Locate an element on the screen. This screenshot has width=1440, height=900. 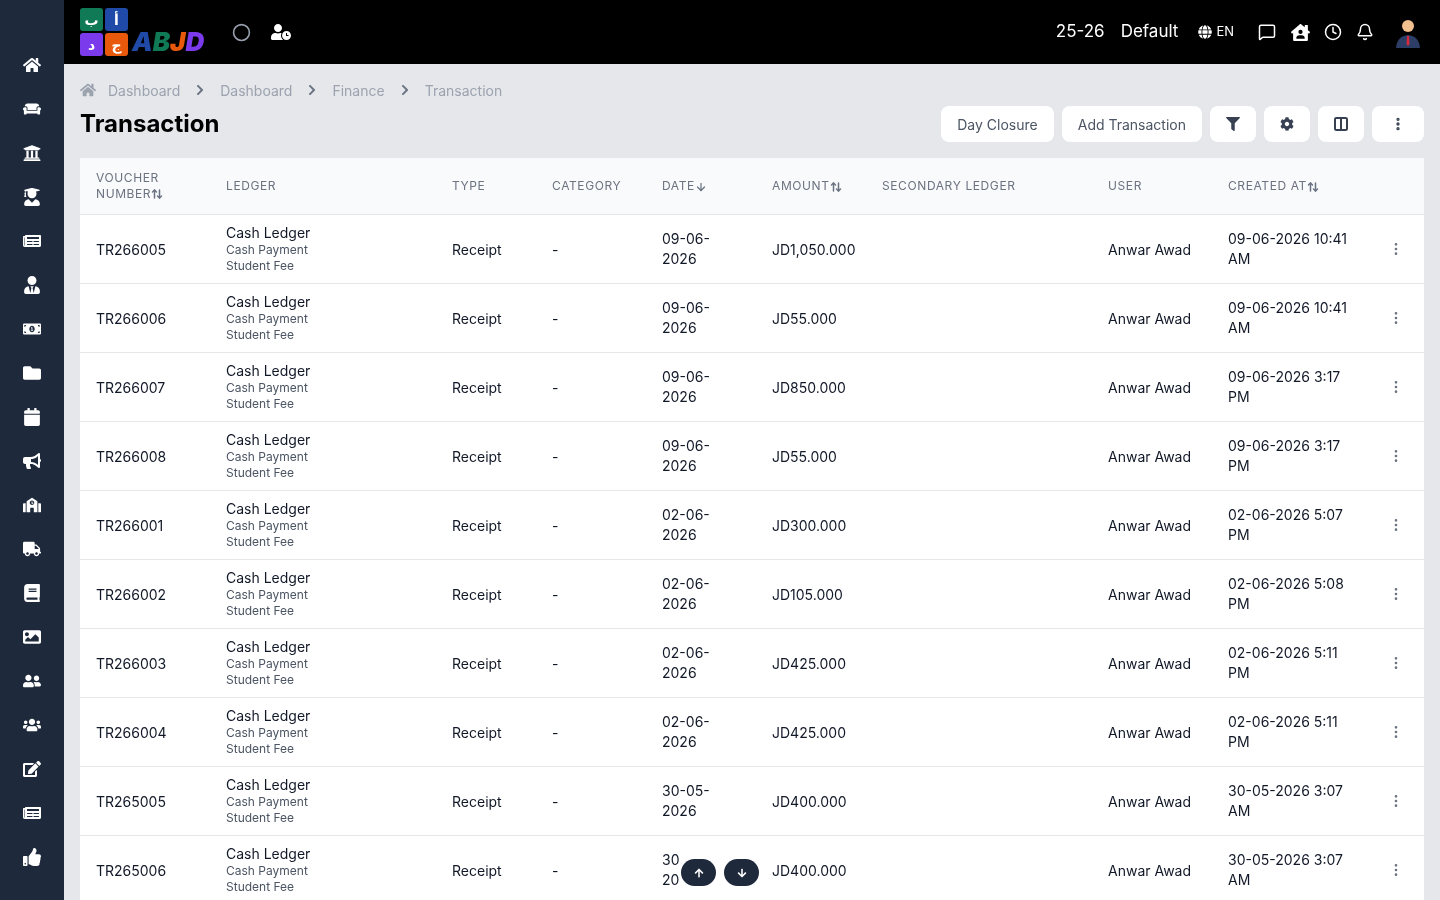
house-user-icon is located at coordinates (1300, 32).